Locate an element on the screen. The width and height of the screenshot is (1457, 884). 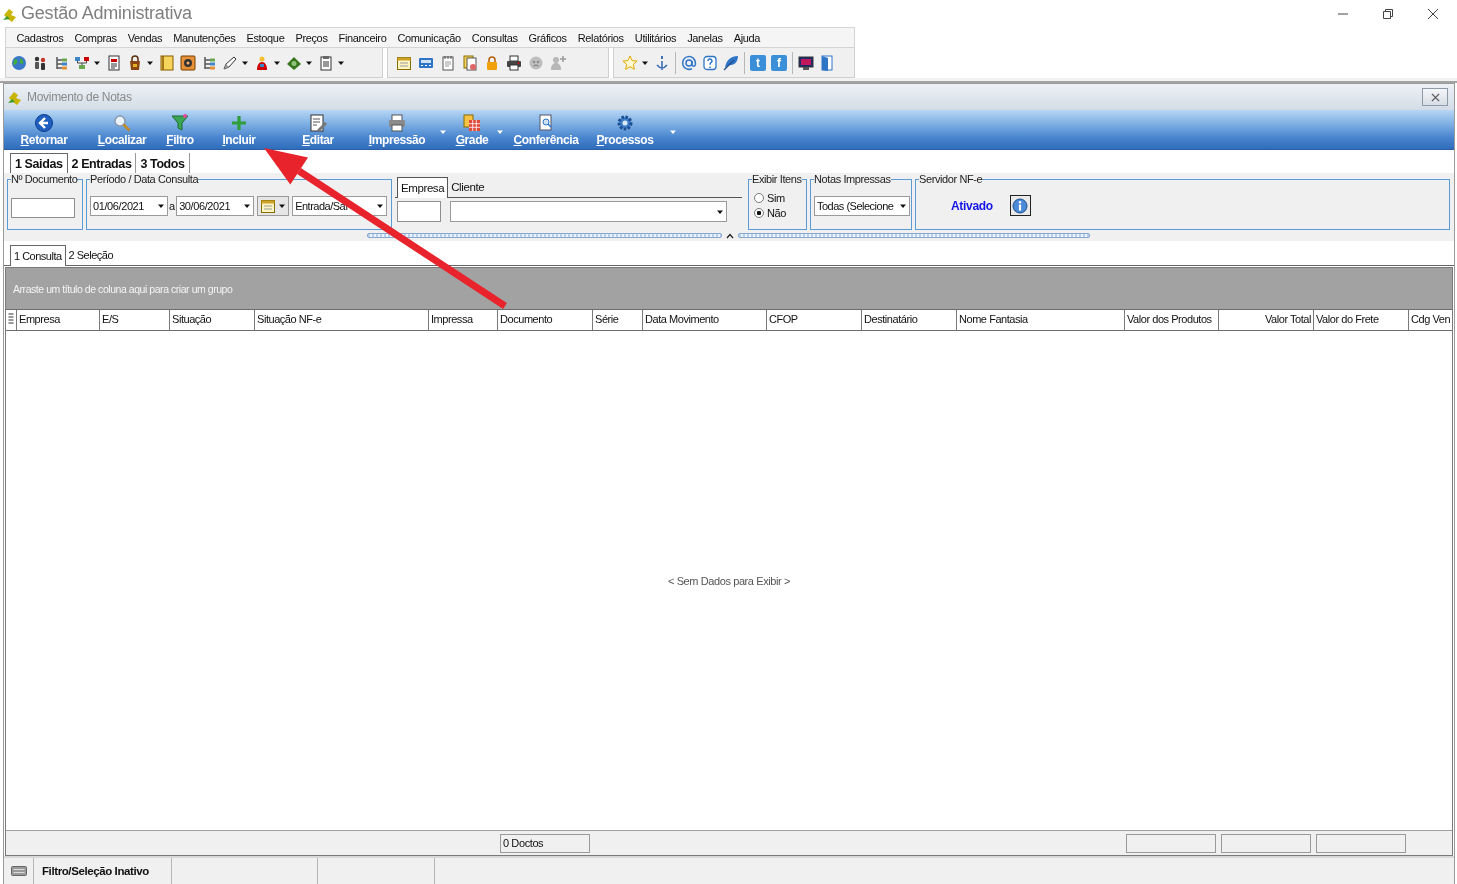
column-header: Série is located at coordinates (617, 320).